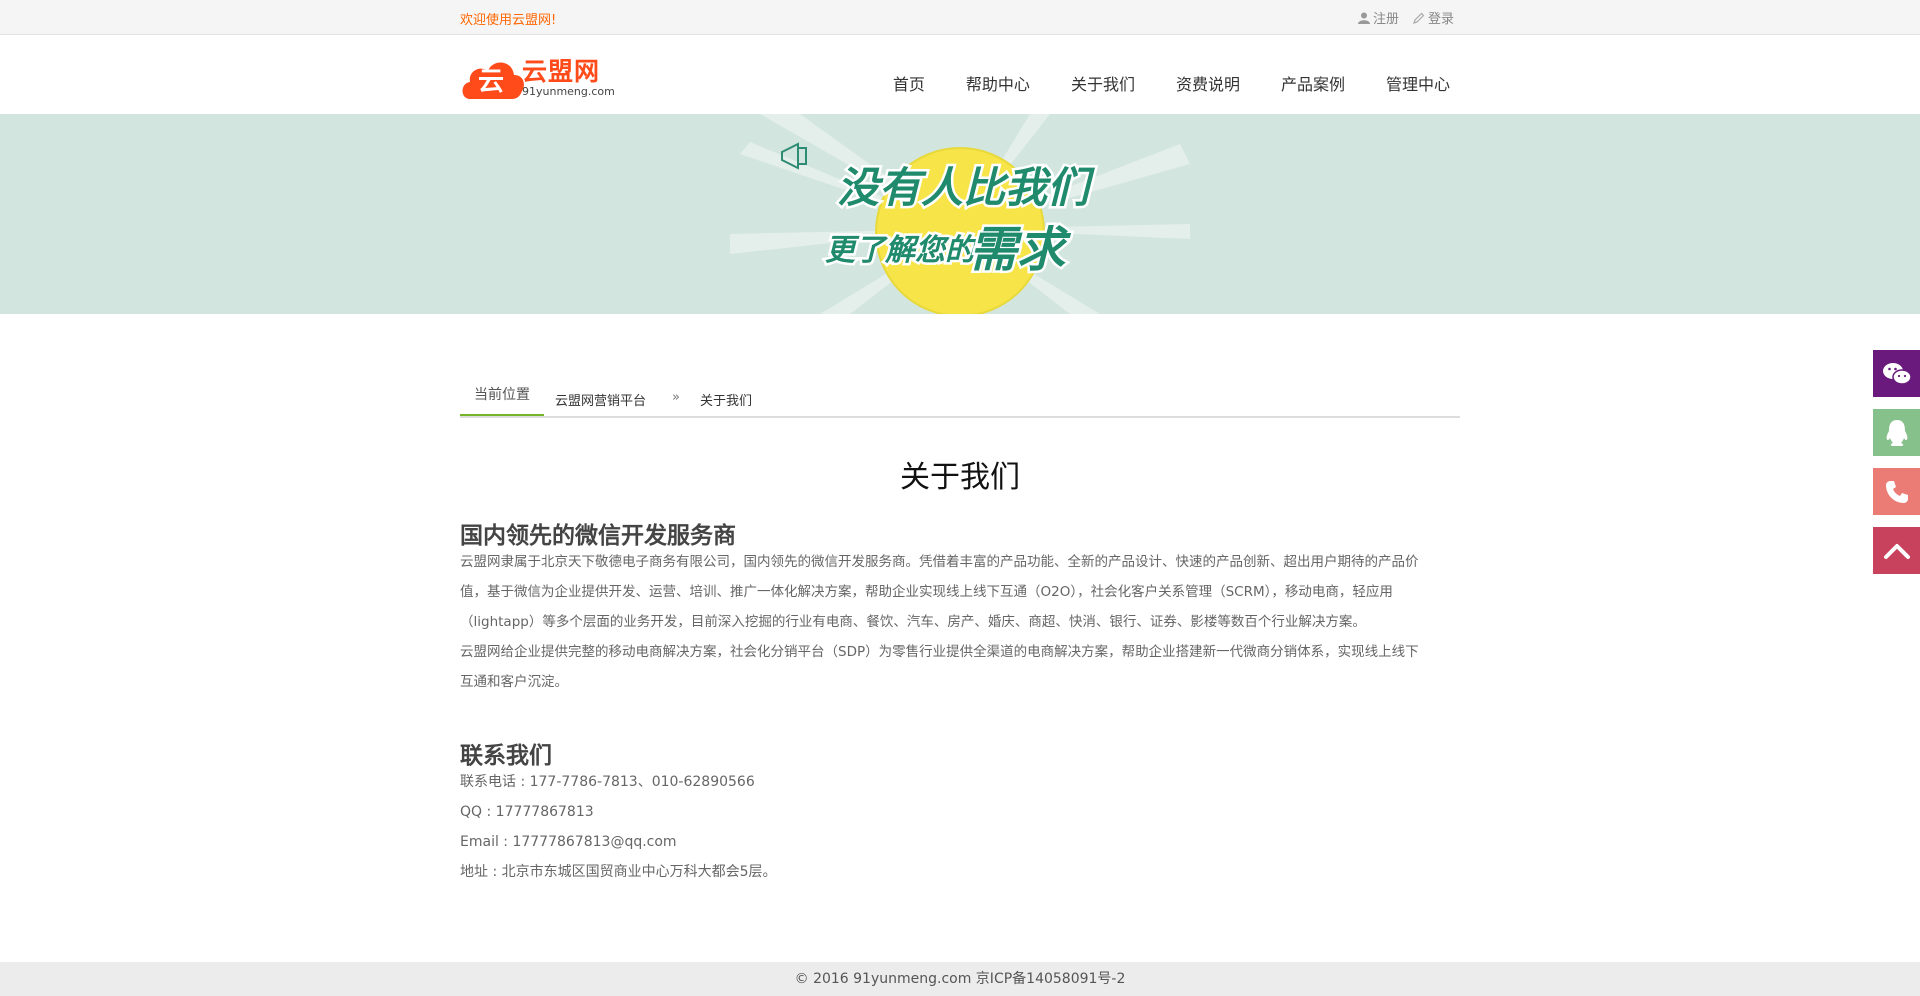 This screenshot has height=996, width=1920. Describe the element at coordinates (568, 91) in the screenshot. I see `logo-domain: 91yunmeng.com` at that location.